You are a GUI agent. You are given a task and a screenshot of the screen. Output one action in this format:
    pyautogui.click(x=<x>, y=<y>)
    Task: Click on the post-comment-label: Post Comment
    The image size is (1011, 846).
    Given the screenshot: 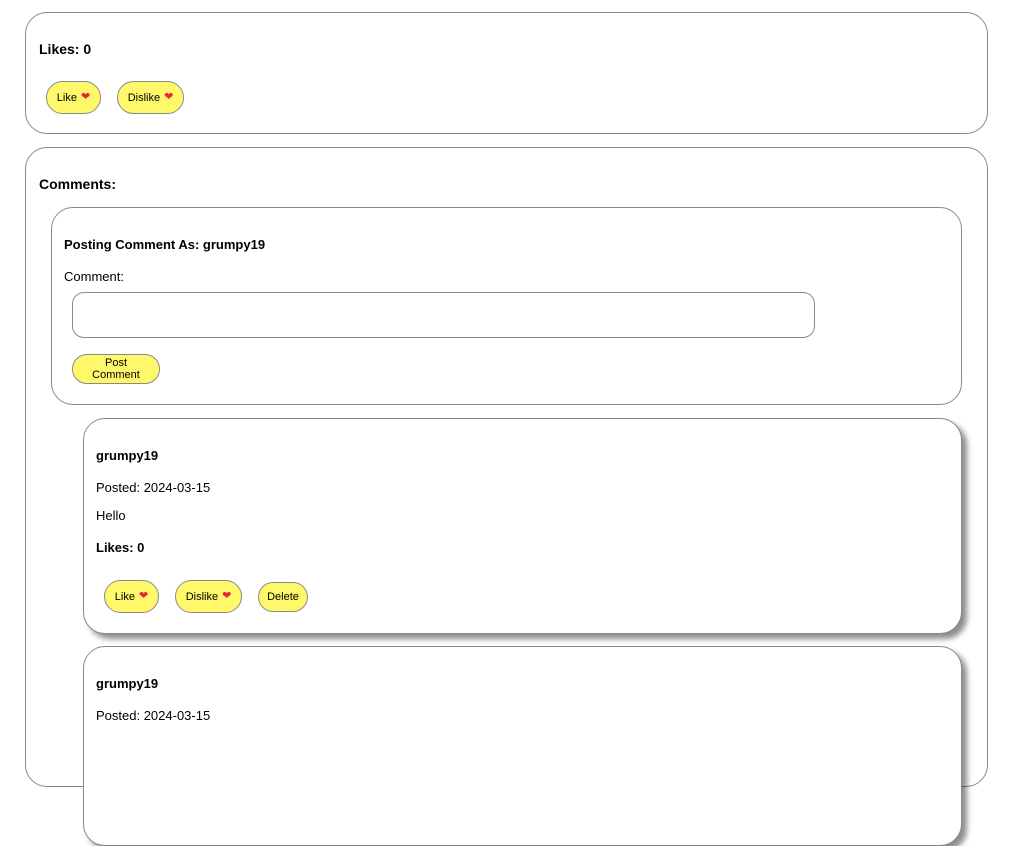 What is the action you would take?
    pyautogui.click(x=116, y=369)
    